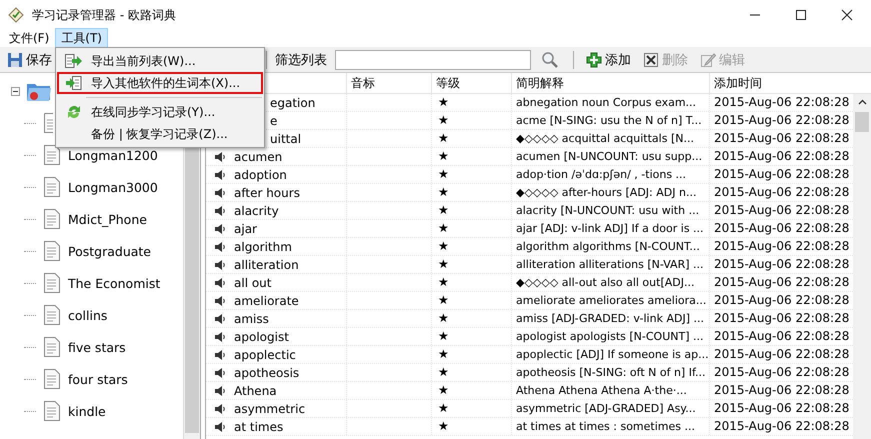  I want to click on window-title: 学习记录管理器 - 欧路词典, so click(104, 15).